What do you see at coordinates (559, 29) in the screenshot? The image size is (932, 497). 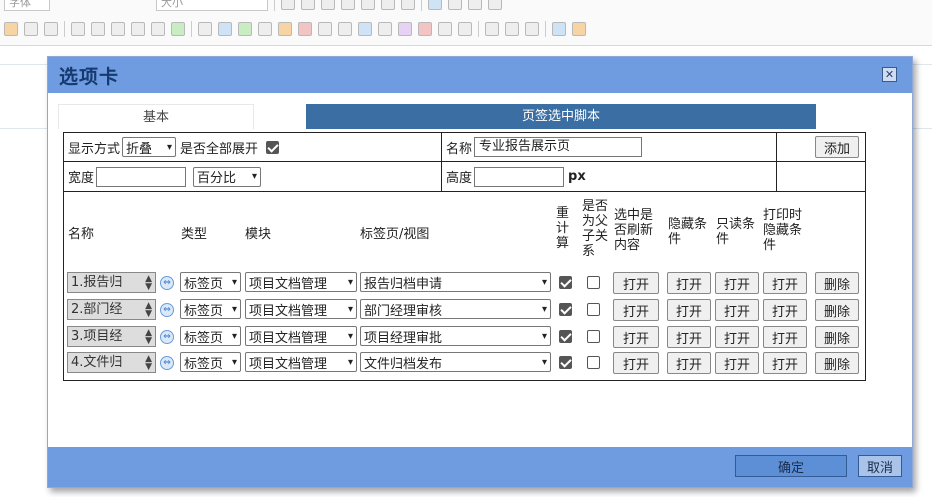 I see `font-color-icon` at bounding box center [559, 29].